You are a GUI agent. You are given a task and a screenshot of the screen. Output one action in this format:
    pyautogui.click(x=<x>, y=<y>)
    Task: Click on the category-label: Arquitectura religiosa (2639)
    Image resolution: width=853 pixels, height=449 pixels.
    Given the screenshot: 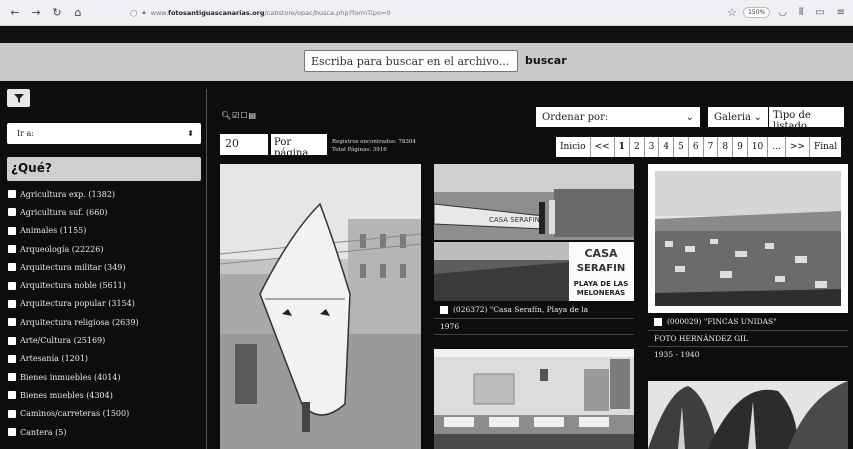 What is the action you would take?
    pyautogui.click(x=79, y=322)
    